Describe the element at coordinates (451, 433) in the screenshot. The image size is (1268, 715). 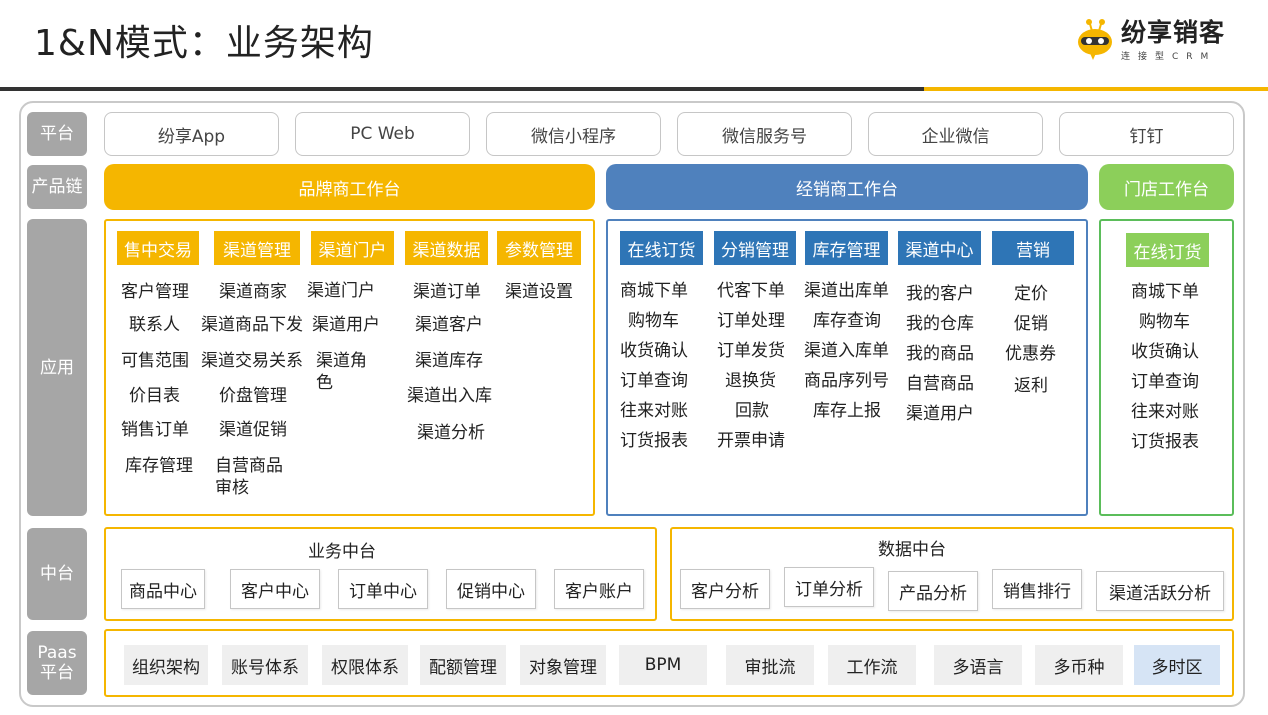
I see `brand-item: 渠道分析` at that location.